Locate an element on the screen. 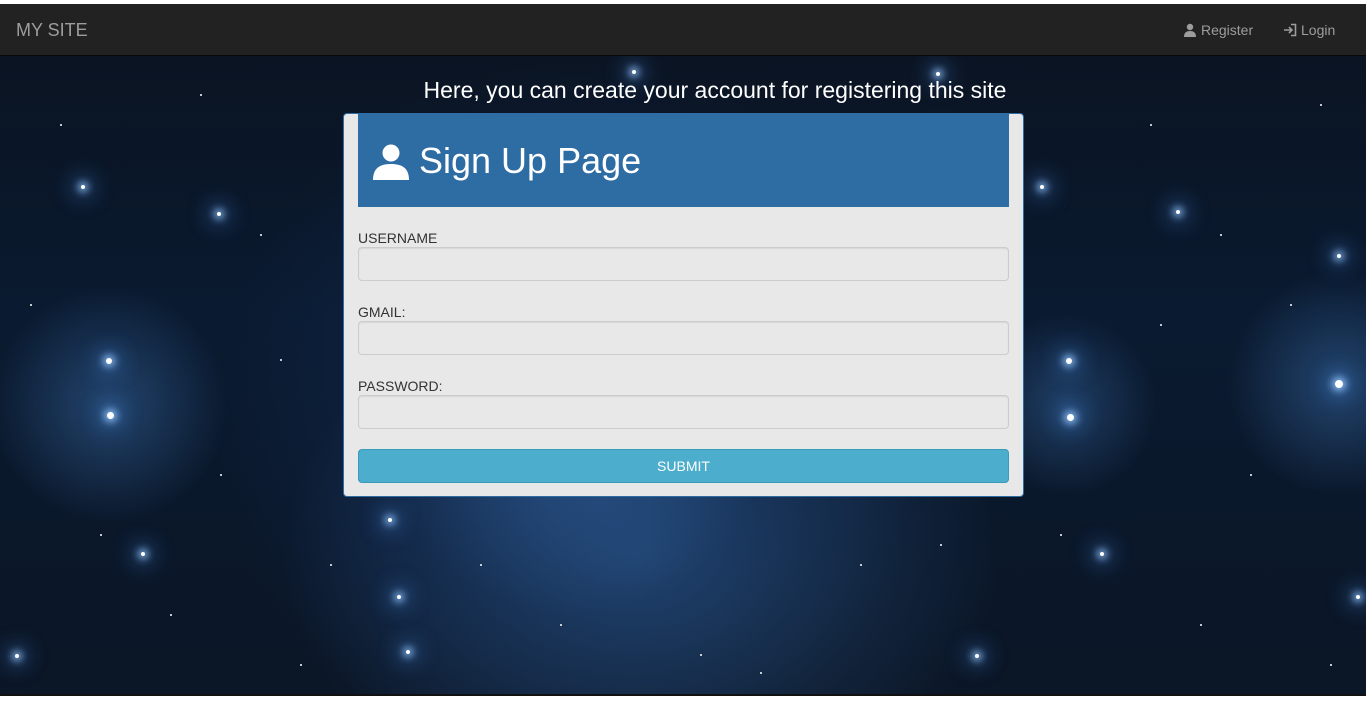 The image size is (1366, 709). top-navbar: MY SITE Register Login is located at coordinates (683, 30).